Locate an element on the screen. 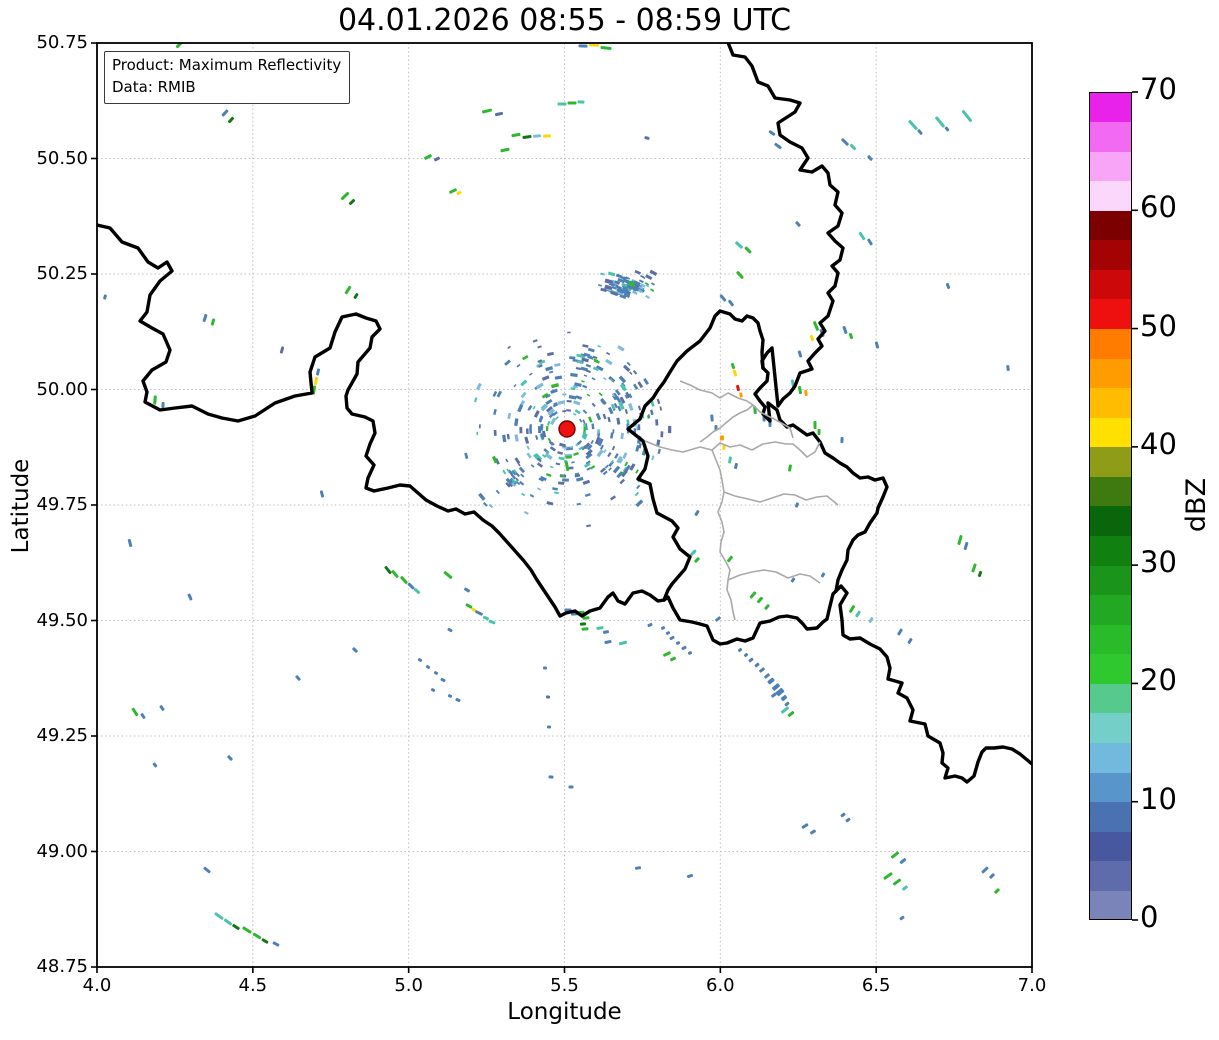 This screenshot has height=1040, width=1219. y-tick-50.00: 50.00 is located at coordinates (62, 389).